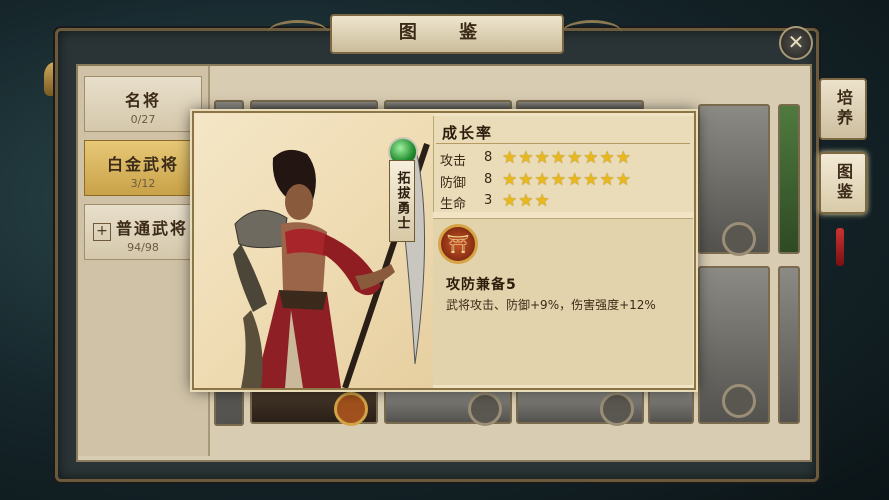  What do you see at coordinates (143, 232) in the screenshot?
I see `sidebar-item-normal-generals: + 普通武将 94/98` at bounding box center [143, 232].